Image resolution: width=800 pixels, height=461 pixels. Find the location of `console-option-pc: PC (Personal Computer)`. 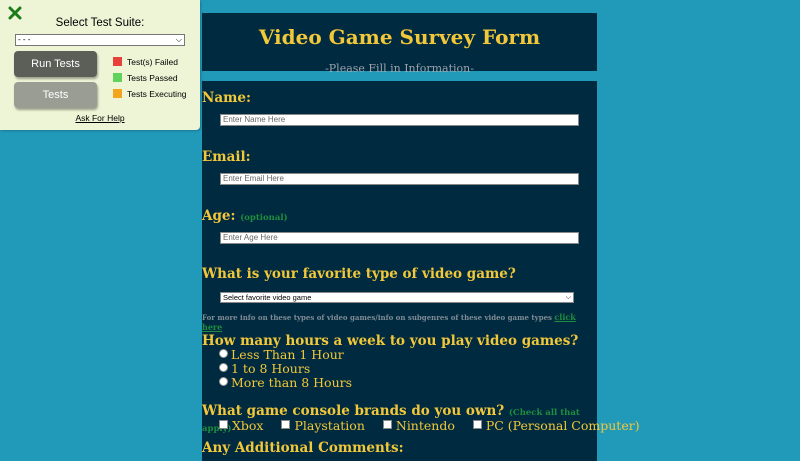

console-option-pc: PC (Personal Computer) is located at coordinates (556, 425).